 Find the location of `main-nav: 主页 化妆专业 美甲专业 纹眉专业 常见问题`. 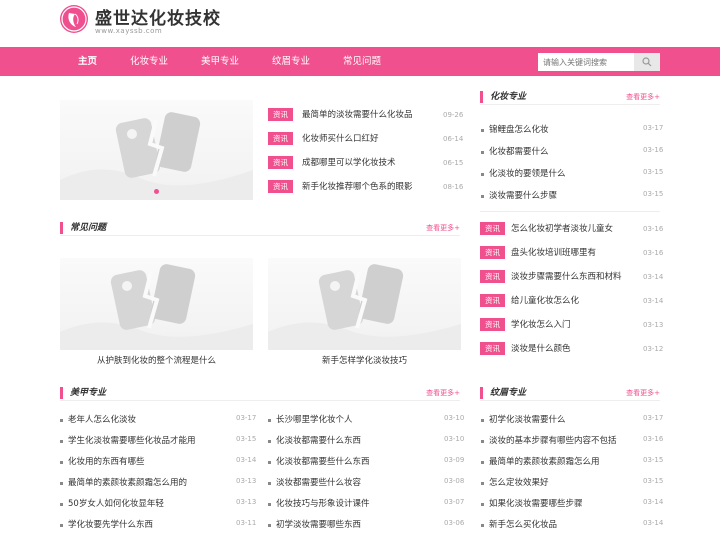

main-nav: 主页 化妆专业 美甲专业 纹眉专业 常见问题 is located at coordinates (360, 61).